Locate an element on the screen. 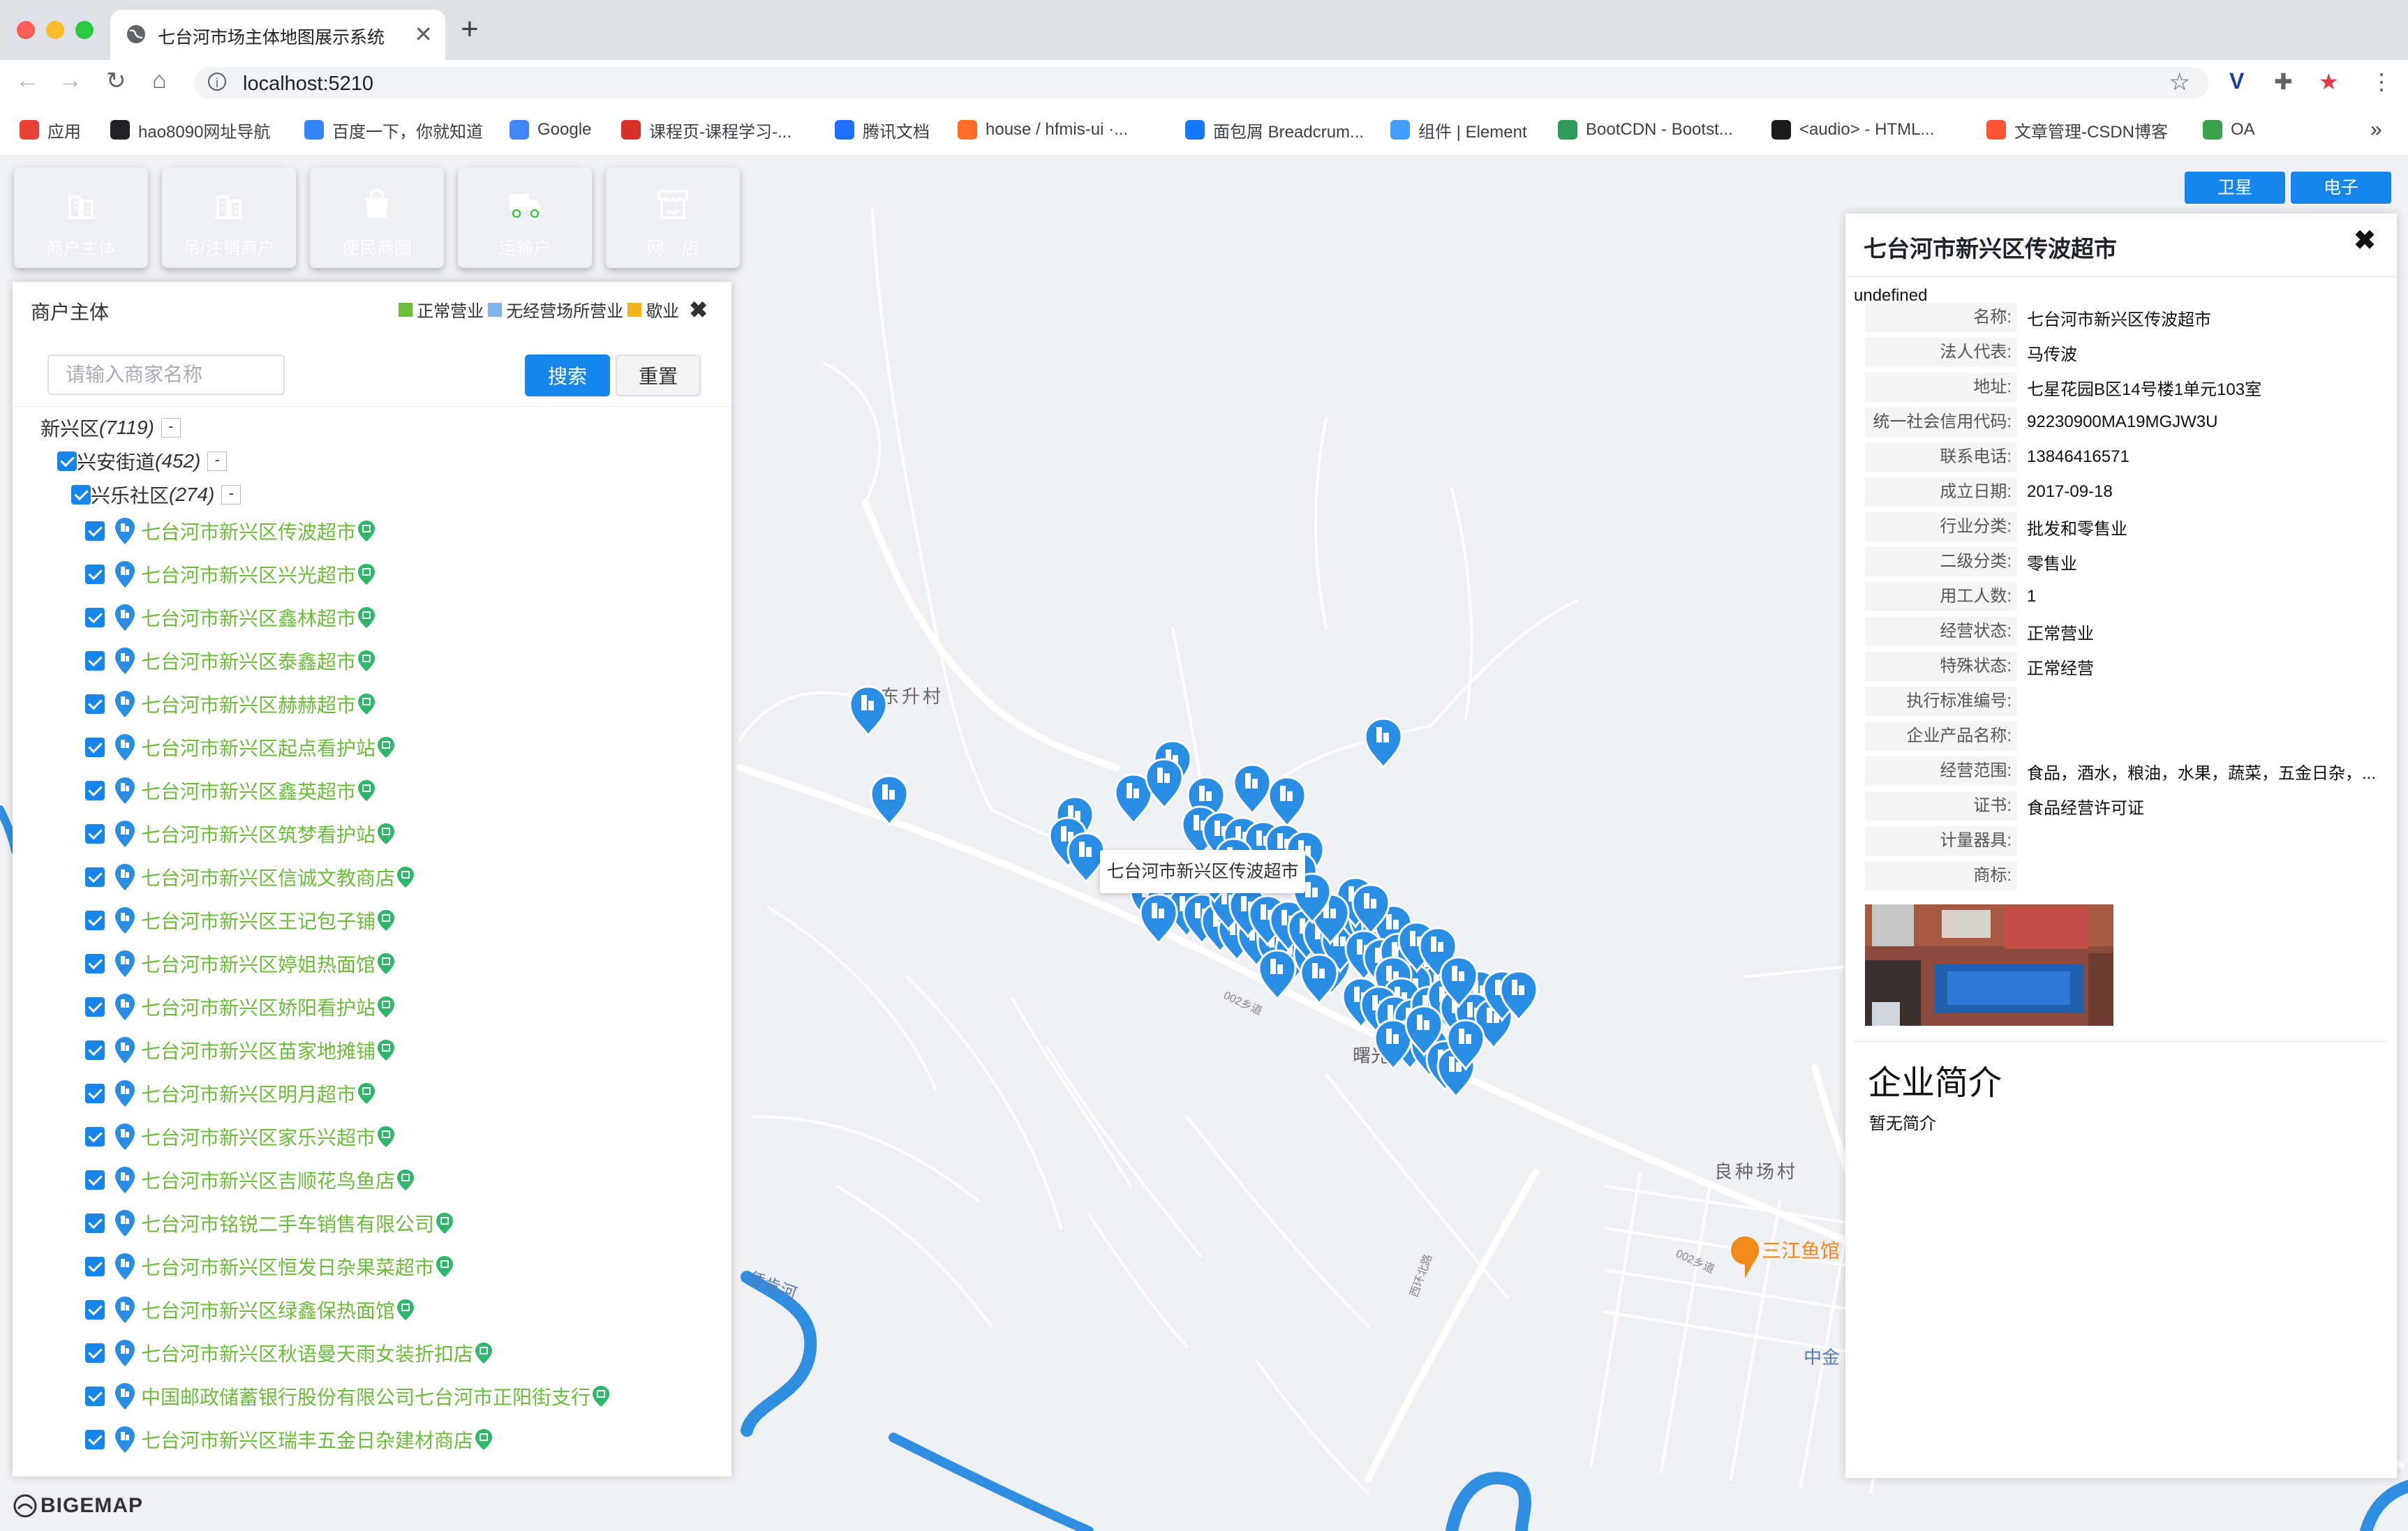  storefront-photo is located at coordinates (1989, 965).